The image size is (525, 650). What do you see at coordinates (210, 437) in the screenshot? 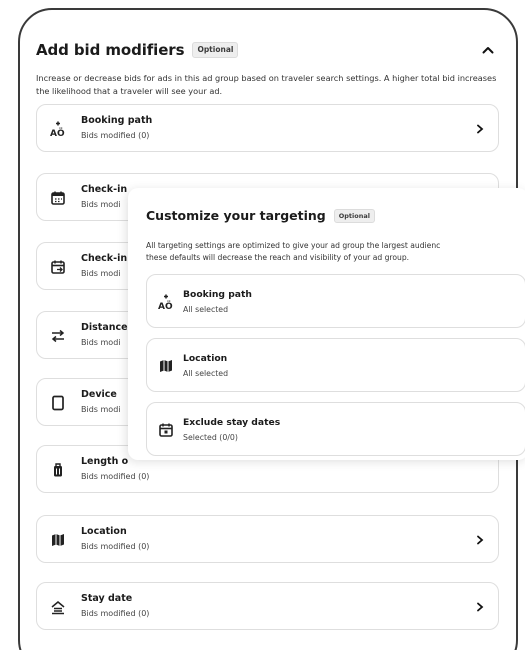
I see `targeting-status: Selected (0/0)` at bounding box center [210, 437].